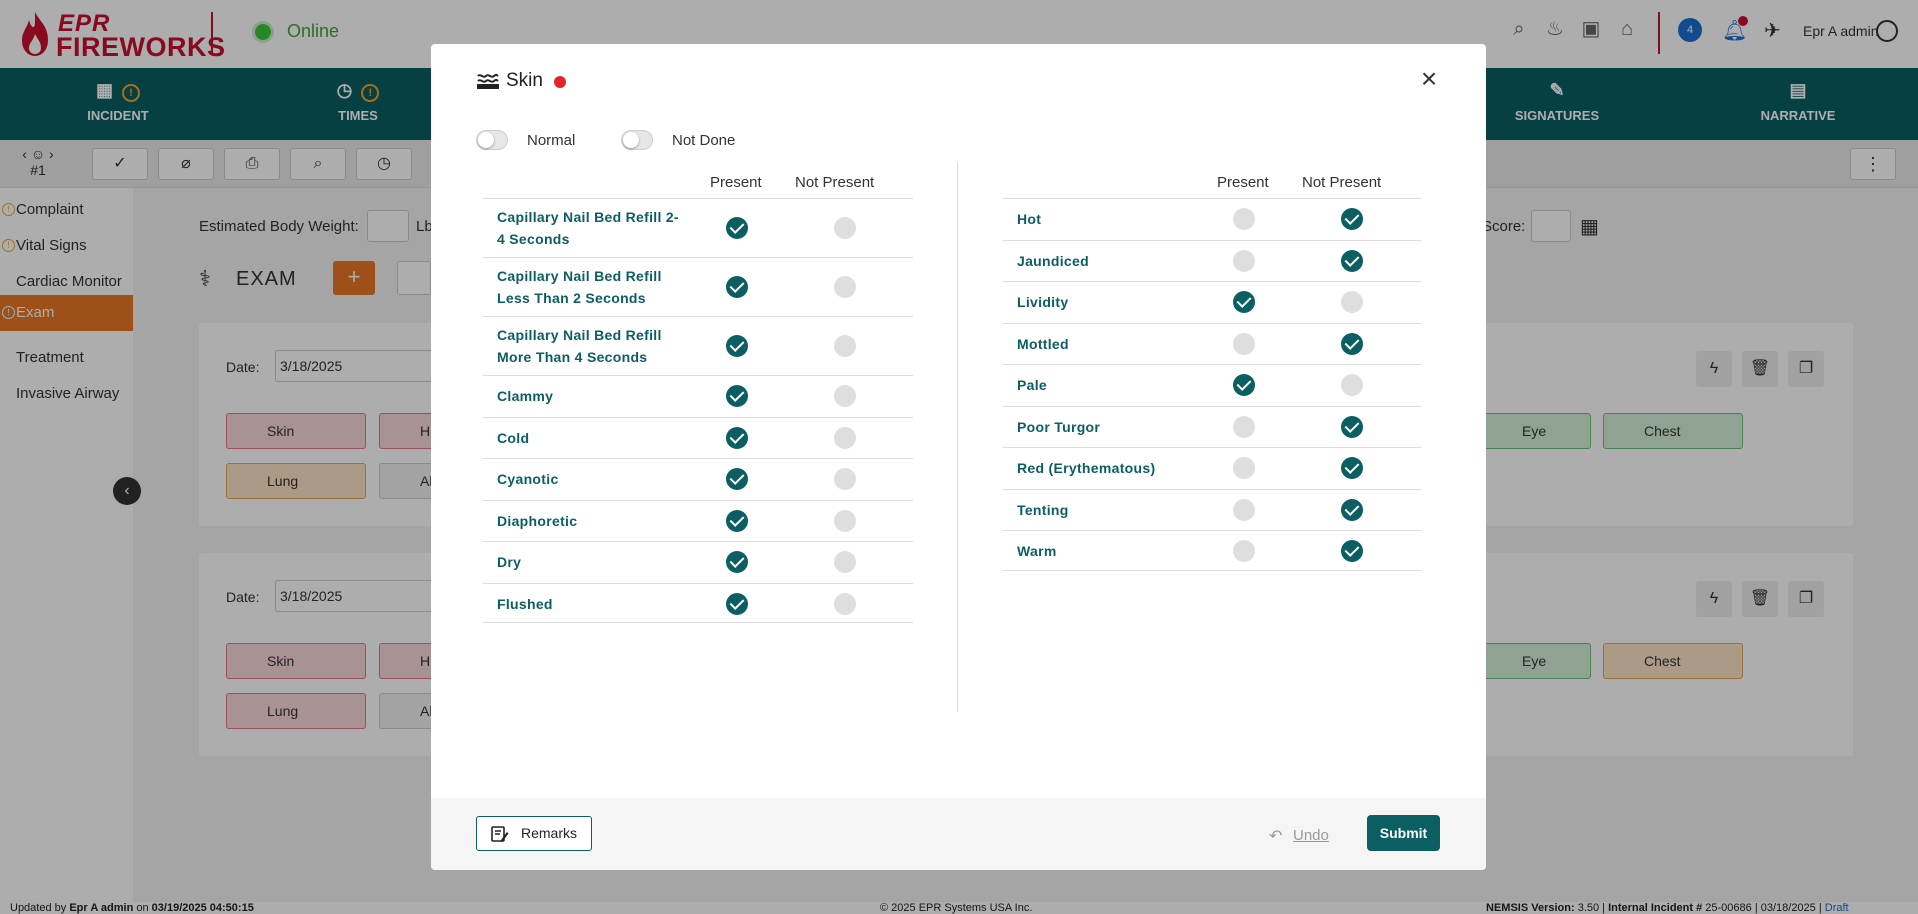 The image size is (1918, 914). Describe the element at coordinates (551, 140) in the screenshot. I see `normal-label: Normal` at that location.